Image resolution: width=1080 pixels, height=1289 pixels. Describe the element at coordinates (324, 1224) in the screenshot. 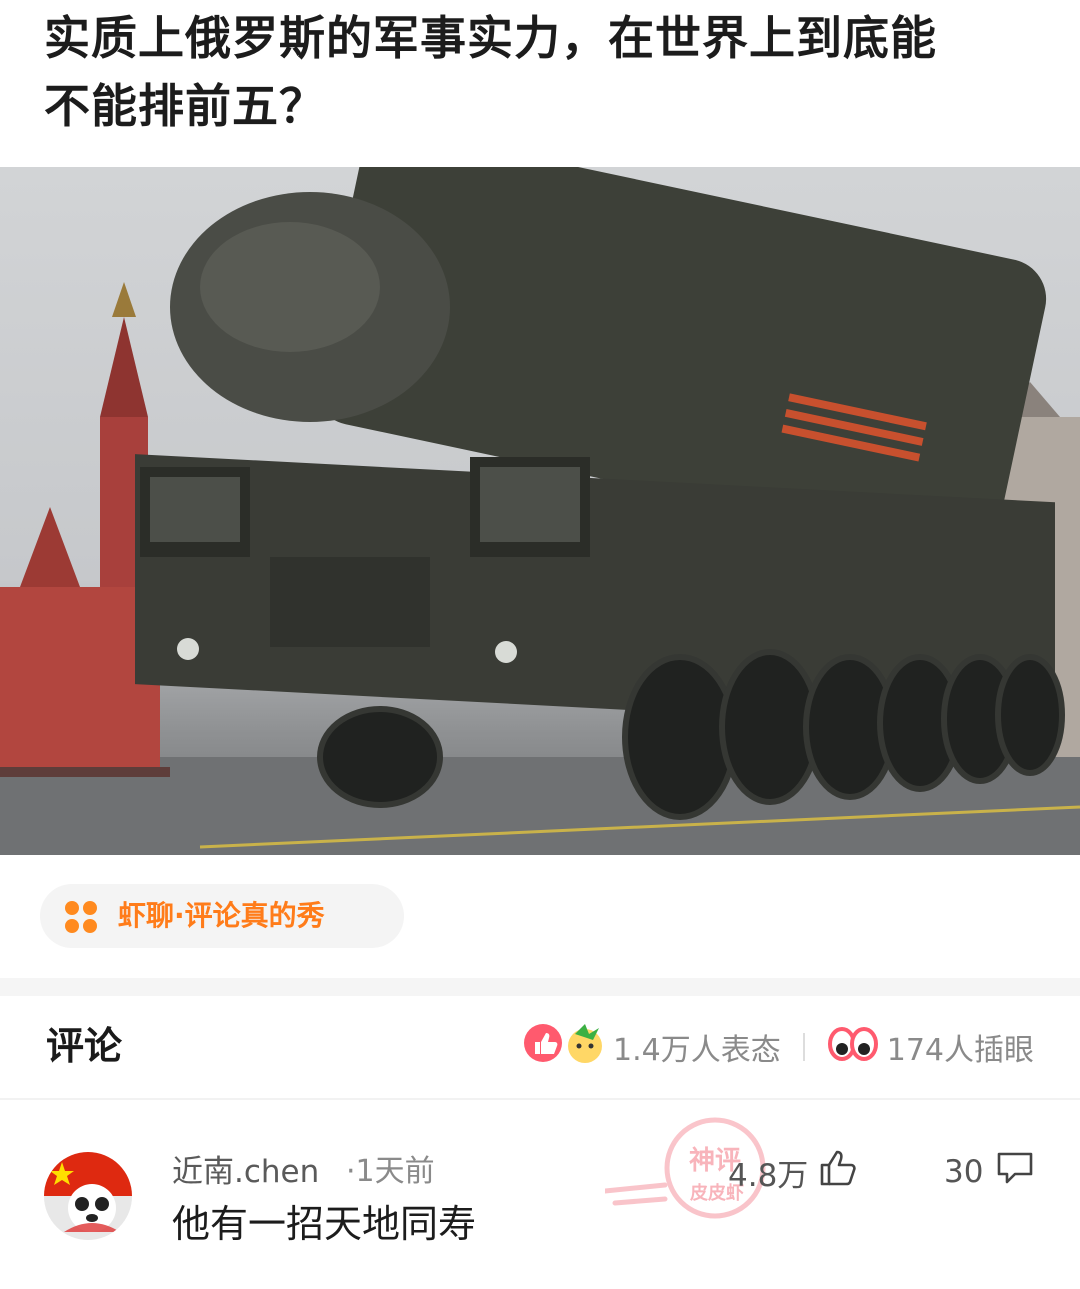

I see `comment-text: 他有一招天地同寿` at that location.